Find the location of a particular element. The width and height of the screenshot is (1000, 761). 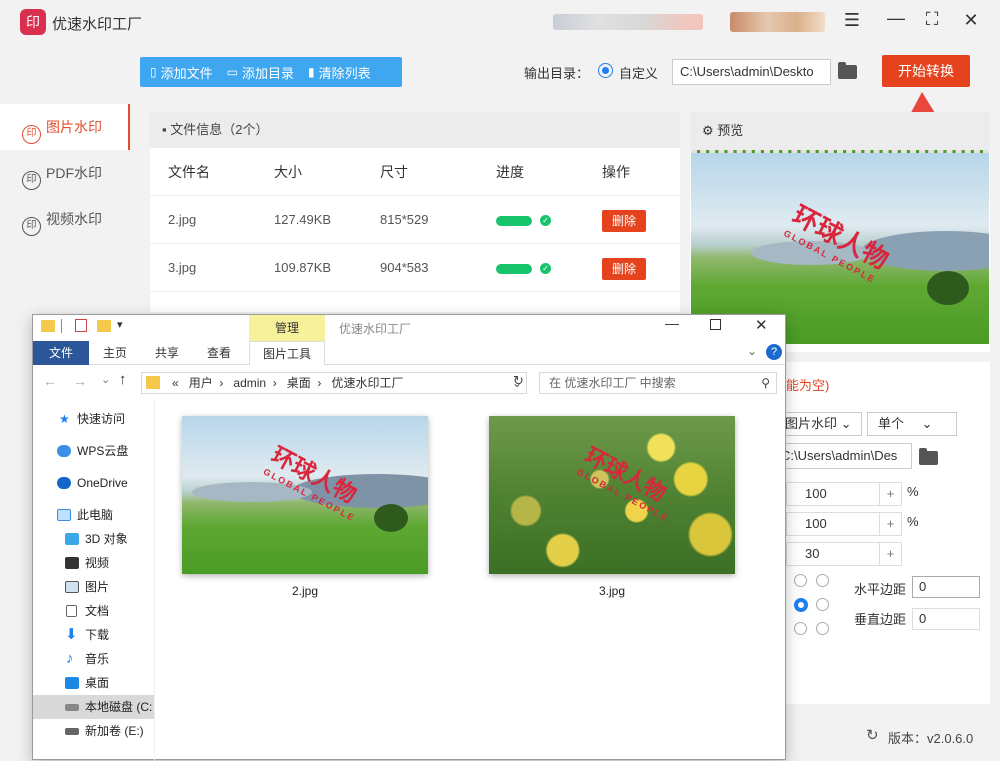

search-icon: ⚲ is located at coordinates (765, 383).